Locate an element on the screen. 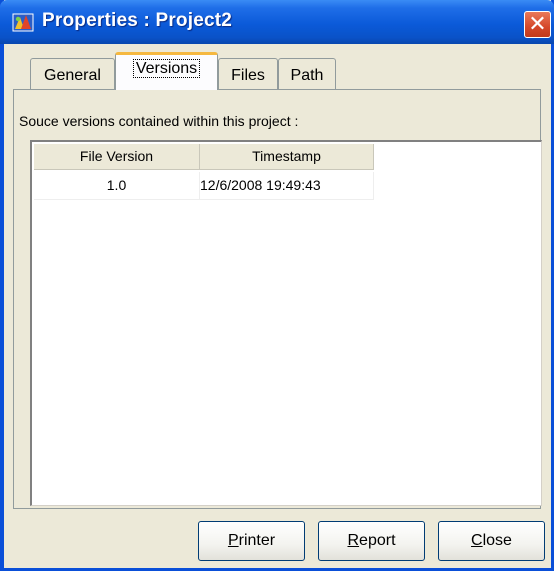  column-header-timestamp: Timestamp is located at coordinates (287, 157).